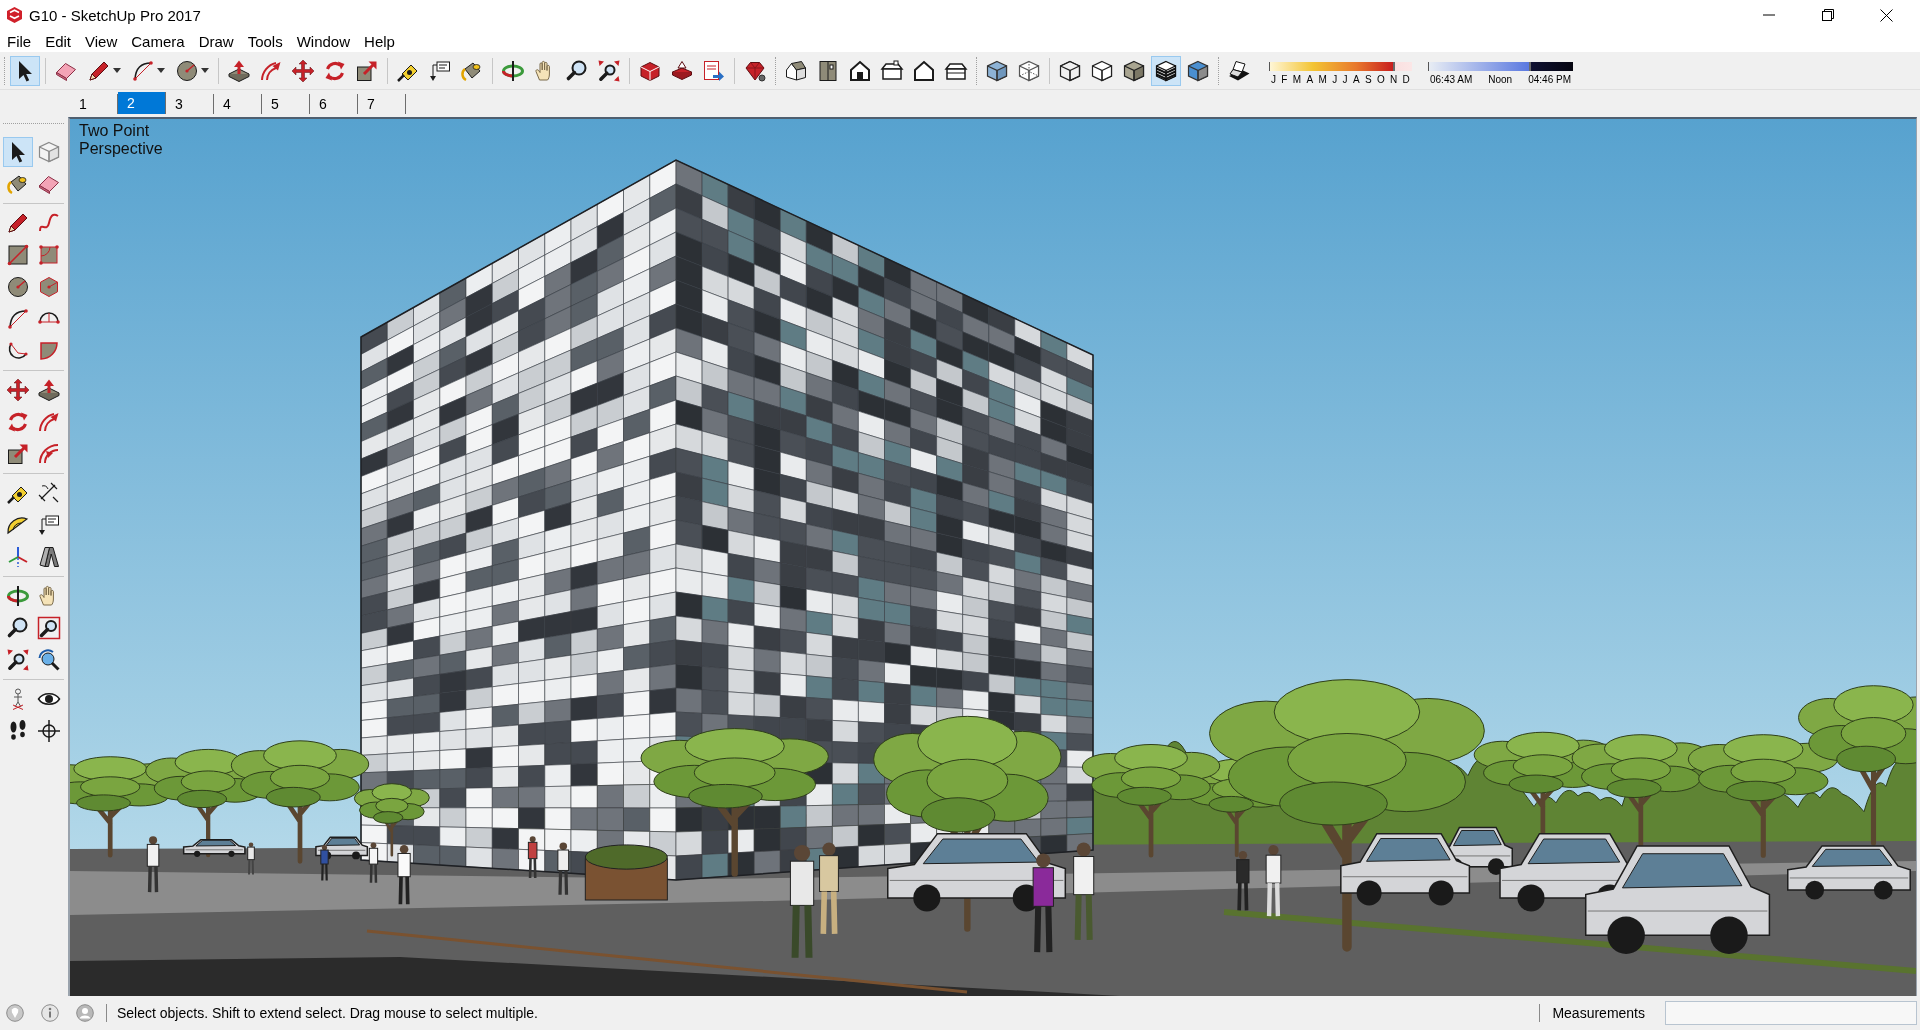 Image resolution: width=1920 pixels, height=1030 pixels. Describe the element at coordinates (382, 104) in the screenshot. I see `scene-tab: 7` at that location.